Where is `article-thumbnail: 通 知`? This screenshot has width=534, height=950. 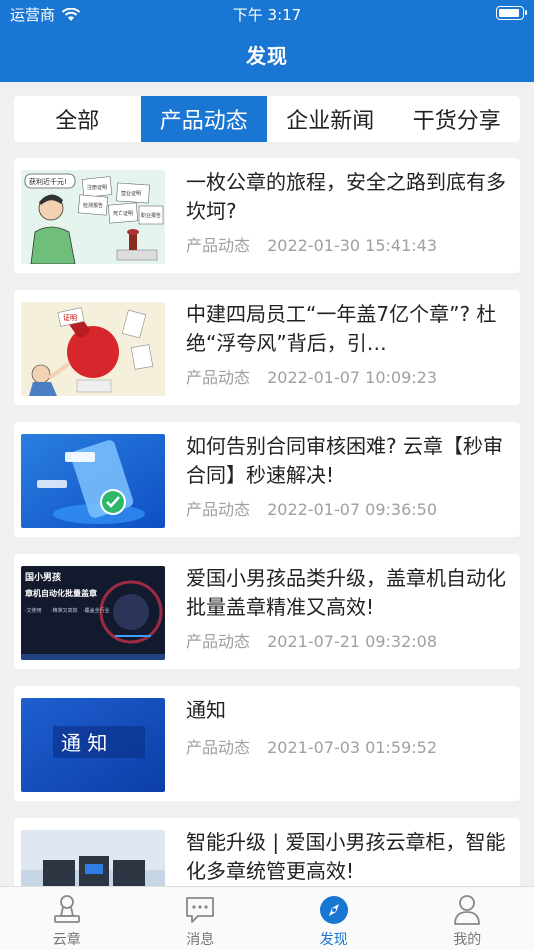
article-thumbnail: 通 知 is located at coordinates (93, 745).